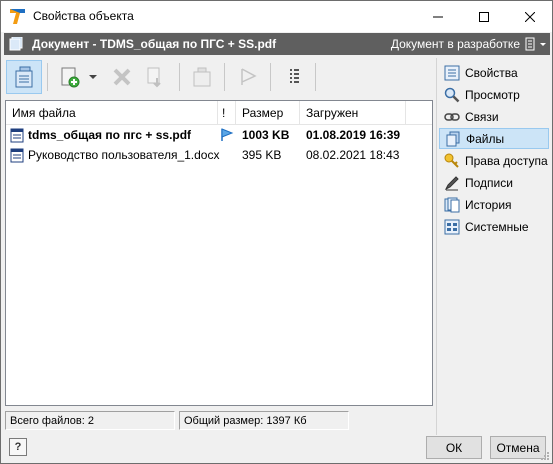 This screenshot has width=553, height=464. What do you see at coordinates (227, 113) in the screenshot?
I see `column-header-flag: !` at bounding box center [227, 113].